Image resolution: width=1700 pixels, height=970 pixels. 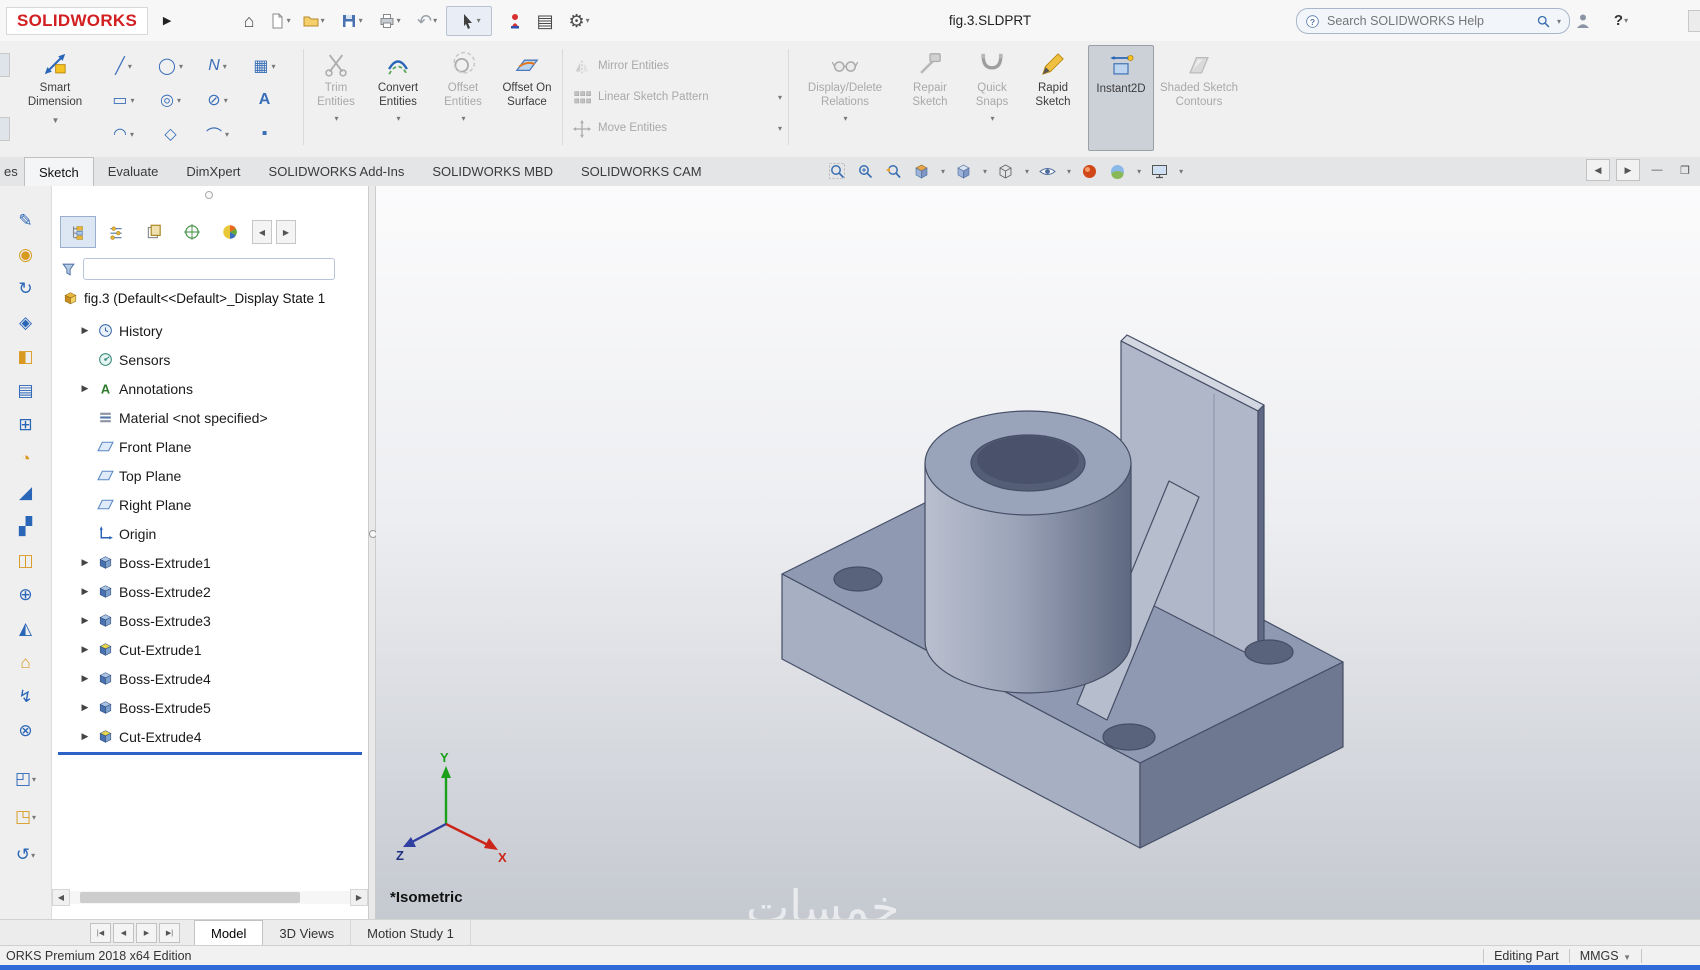 What do you see at coordinates (1121, 98) in the screenshot?
I see `instant2d-button: Instant2D` at bounding box center [1121, 98].